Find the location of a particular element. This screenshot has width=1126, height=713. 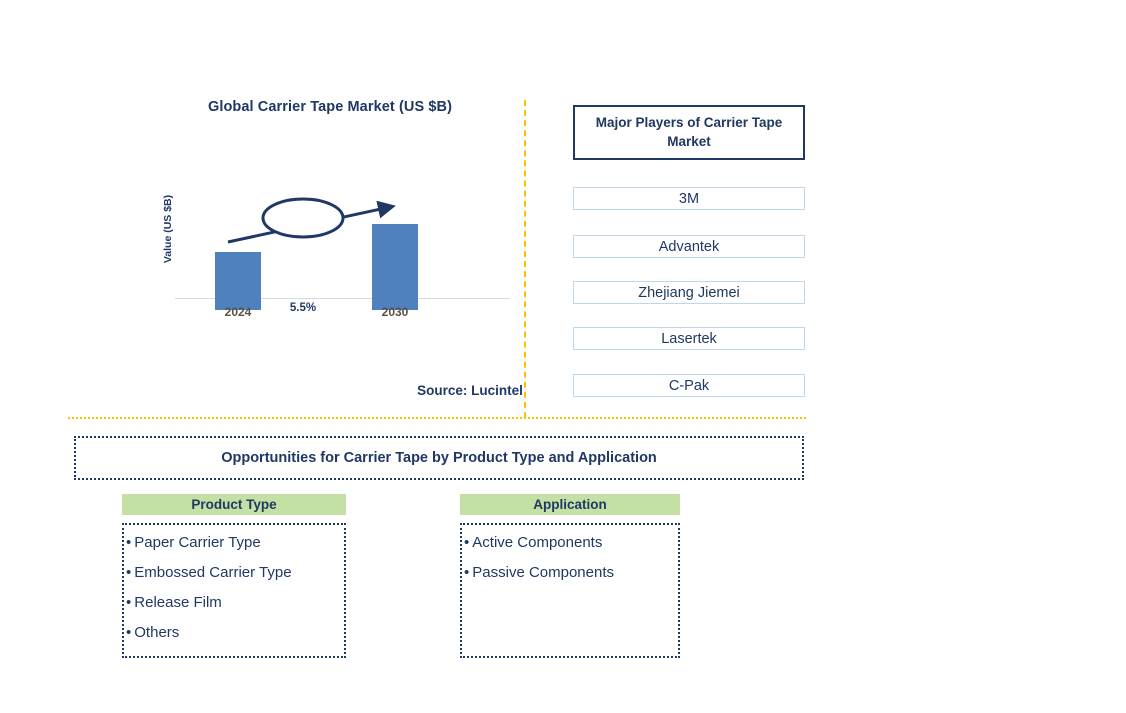

segment-header: Application is located at coordinates (570, 504).